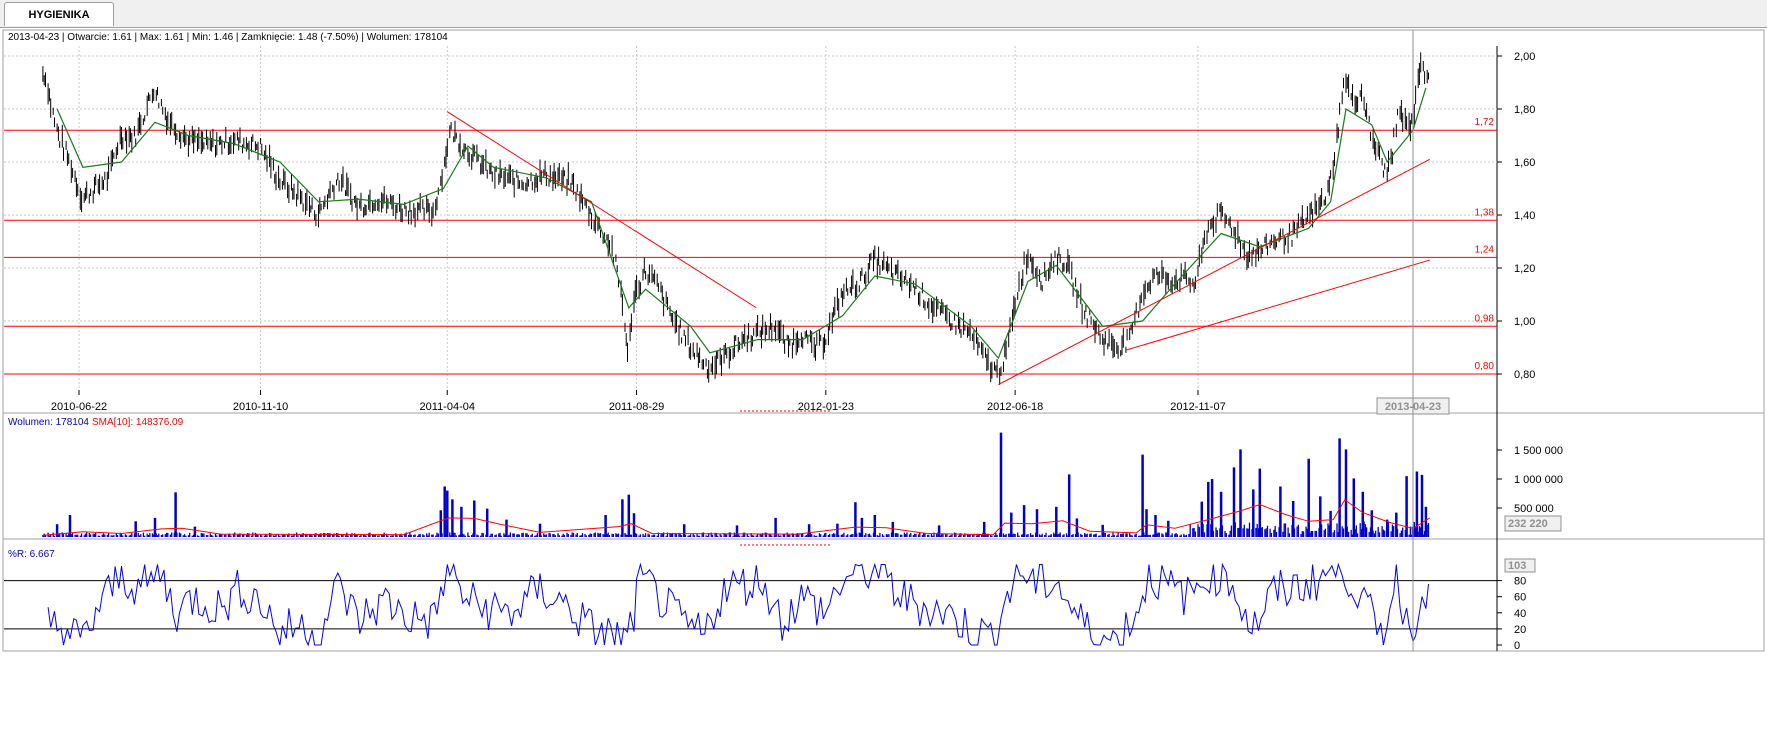 The width and height of the screenshot is (1767, 738). I want to click on price-tick-label: 1,80, so click(1524, 110).